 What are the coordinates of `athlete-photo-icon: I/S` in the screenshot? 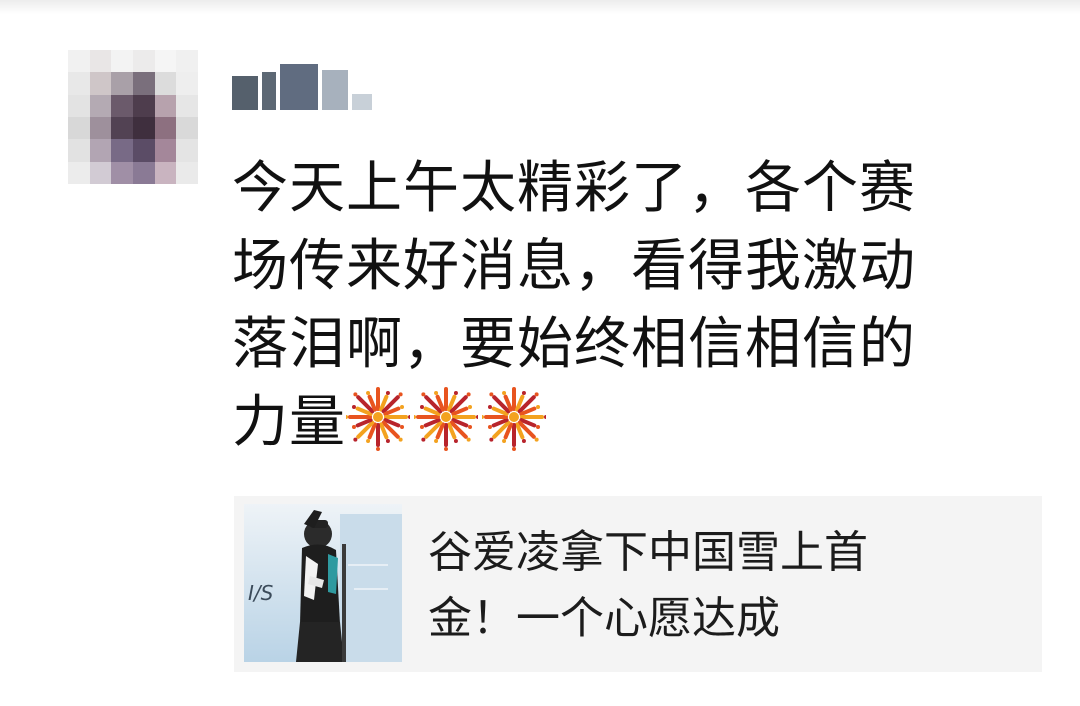 It's located at (323, 583).